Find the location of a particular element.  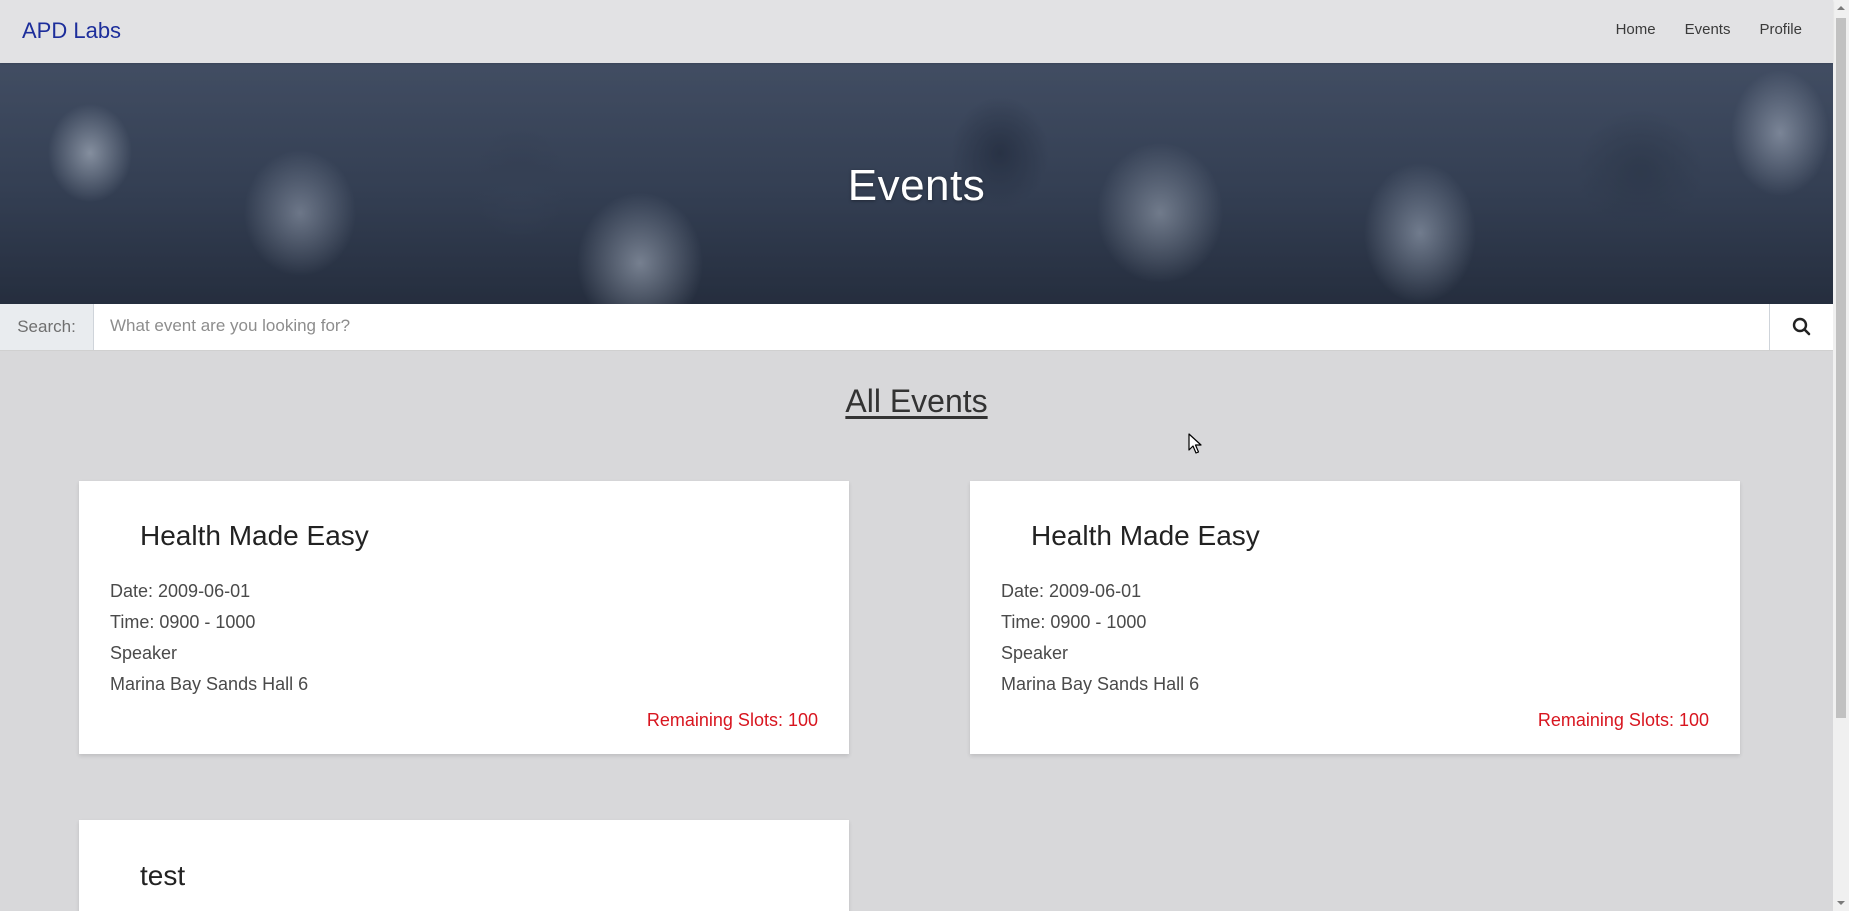

search-button is located at coordinates (1801, 327).